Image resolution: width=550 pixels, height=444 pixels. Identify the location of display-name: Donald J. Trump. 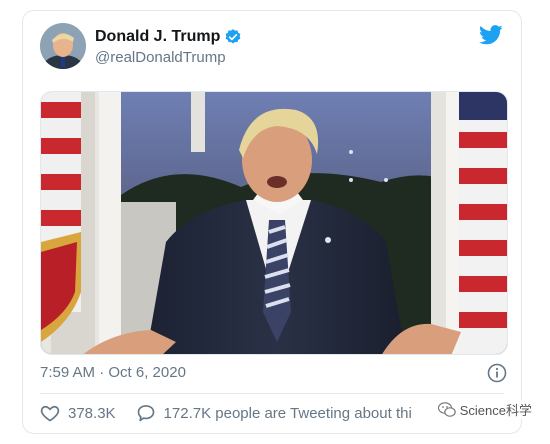
(157, 37).